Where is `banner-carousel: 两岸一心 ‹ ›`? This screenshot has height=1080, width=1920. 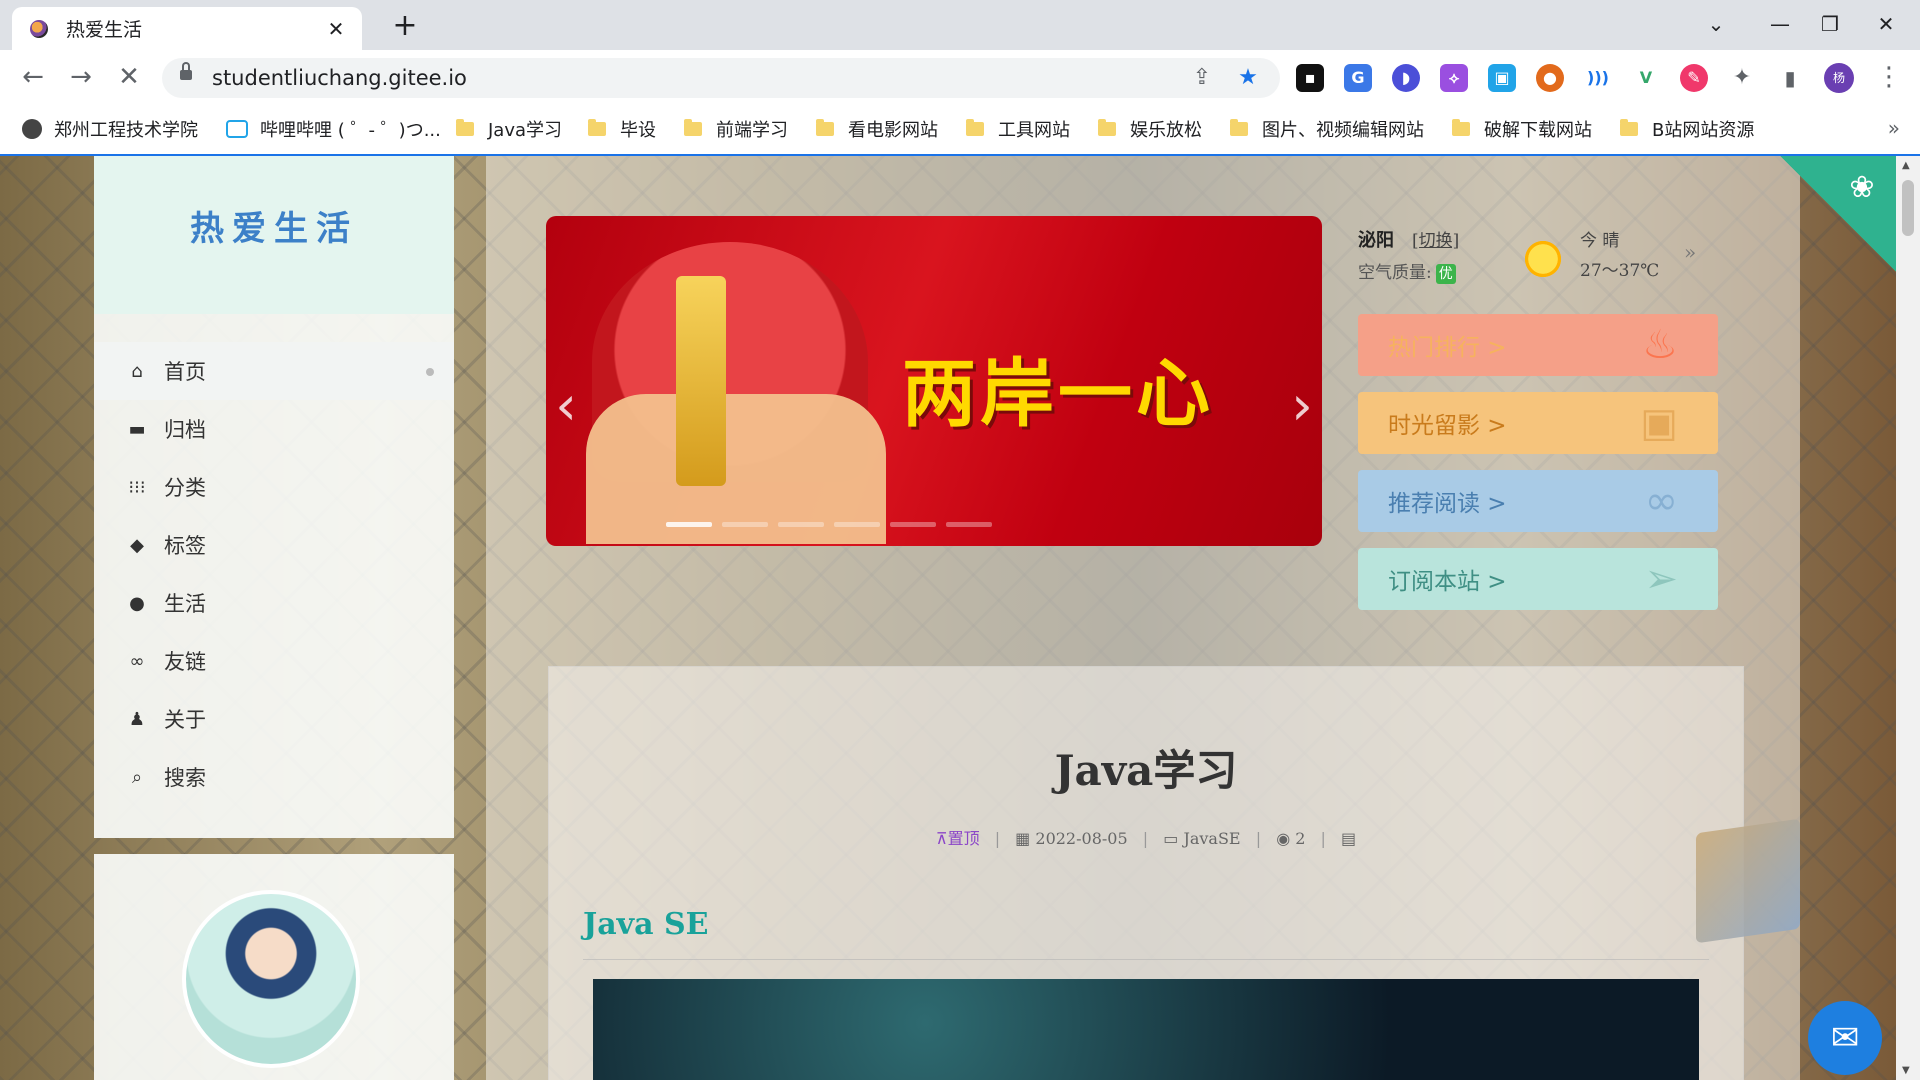 banner-carousel: 两岸一心 ‹ › is located at coordinates (934, 381).